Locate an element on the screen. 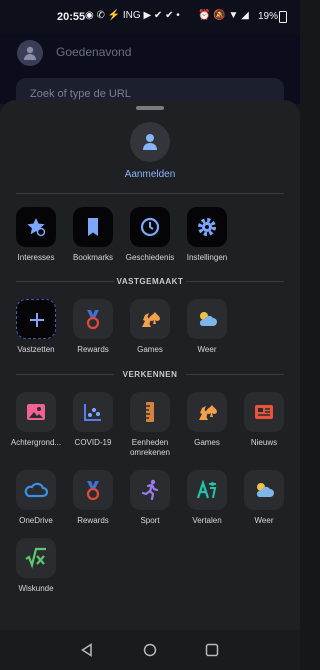  plus-icon is located at coordinates (36, 319).